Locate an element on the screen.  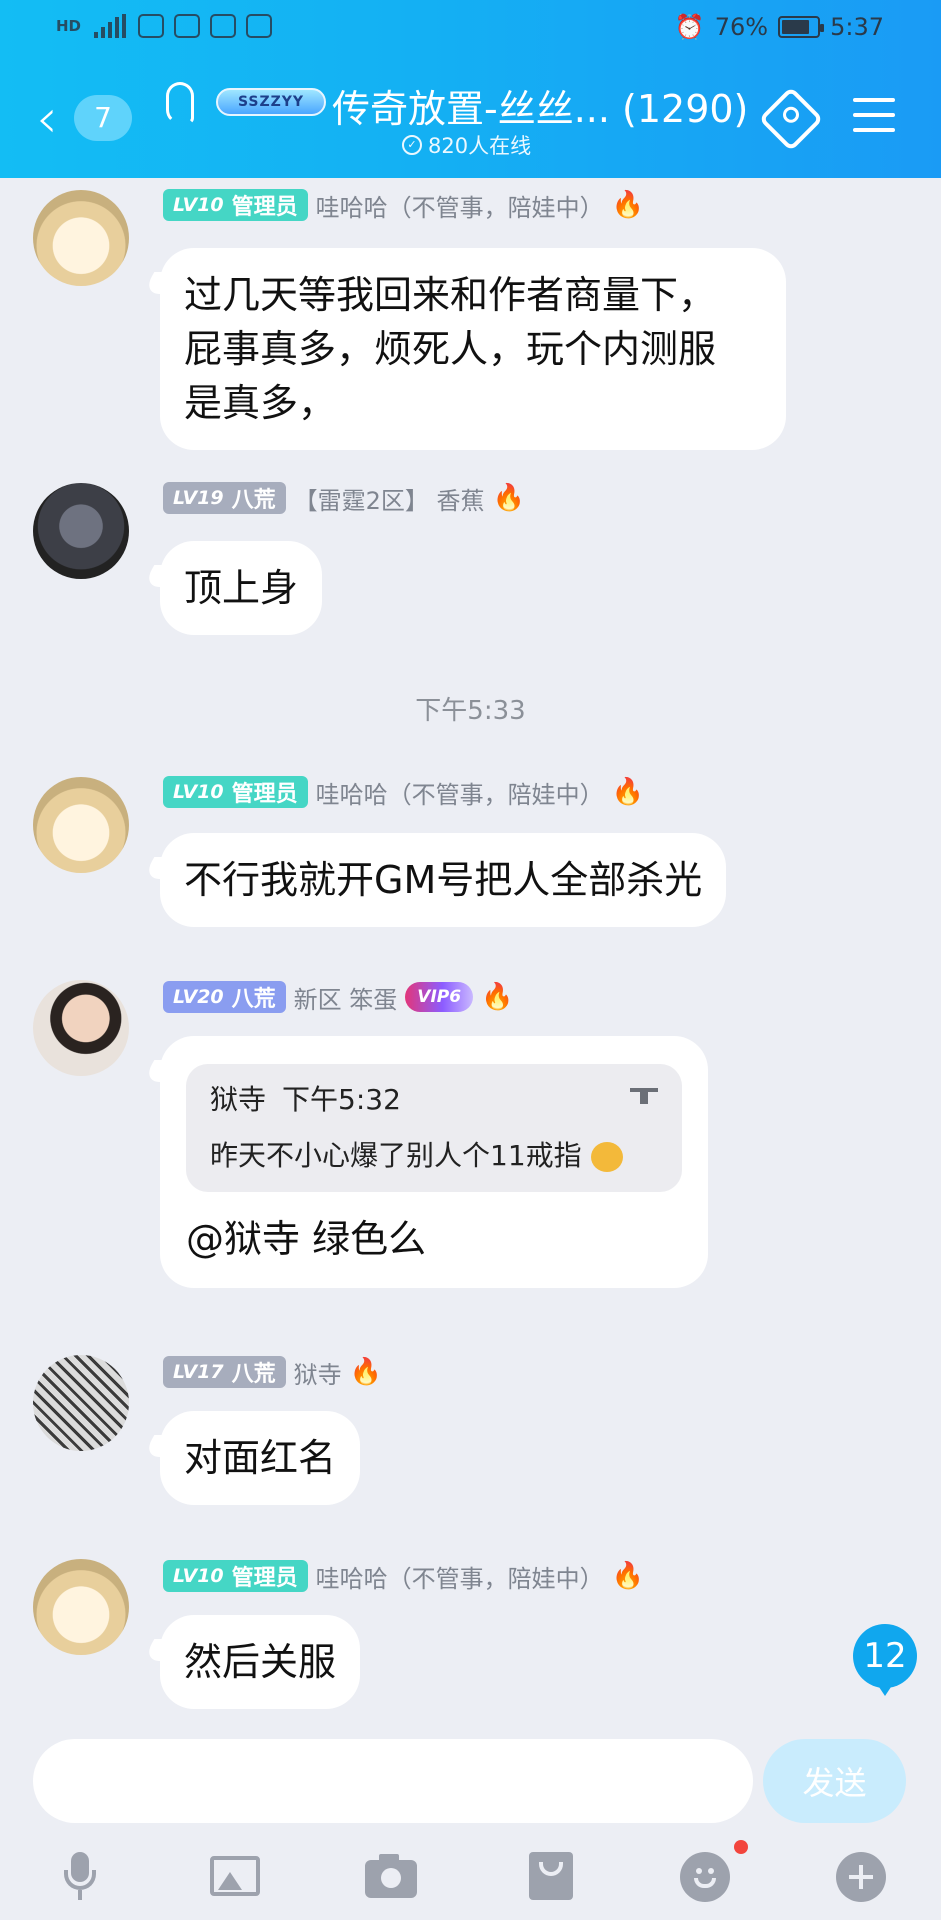
signal-icon is located at coordinates (111, 26).